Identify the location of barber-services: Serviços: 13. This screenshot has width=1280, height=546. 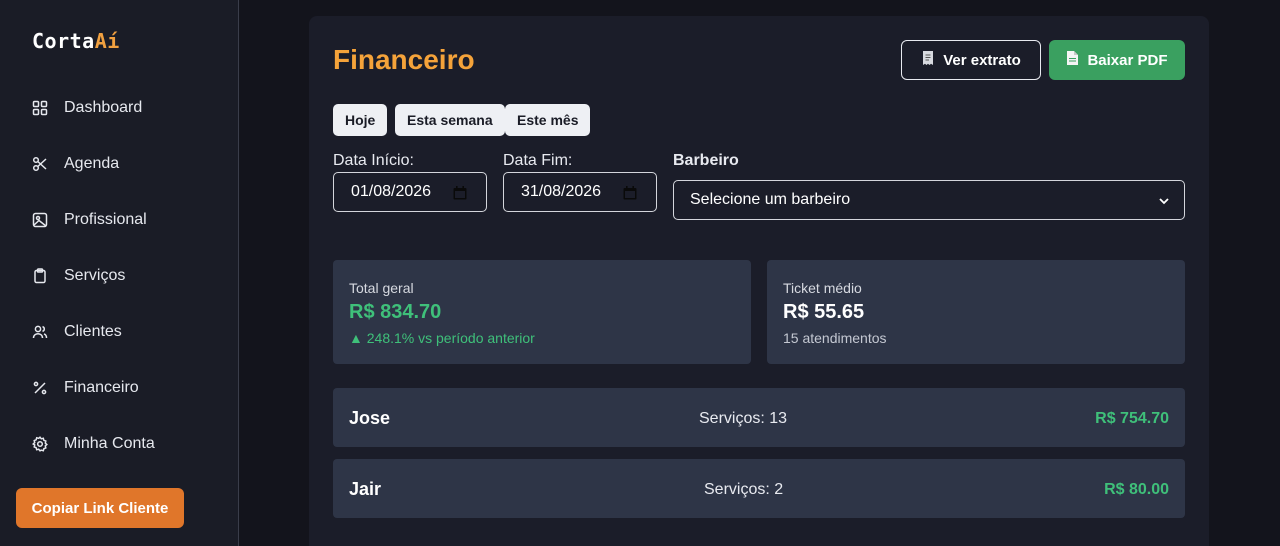
(743, 418).